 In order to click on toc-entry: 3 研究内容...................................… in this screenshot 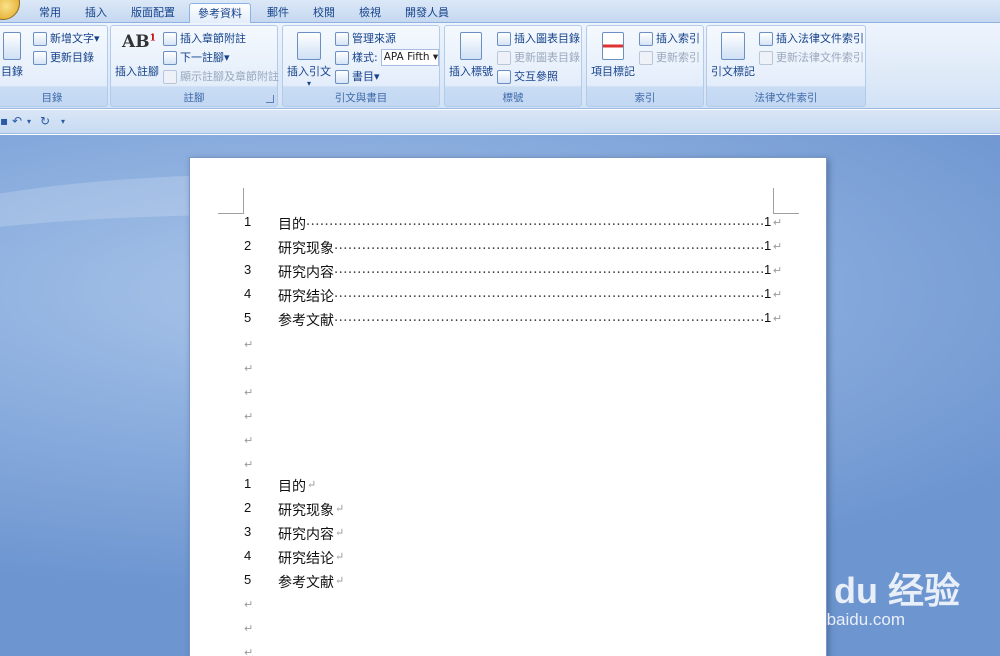, I will do `click(514, 273)`.